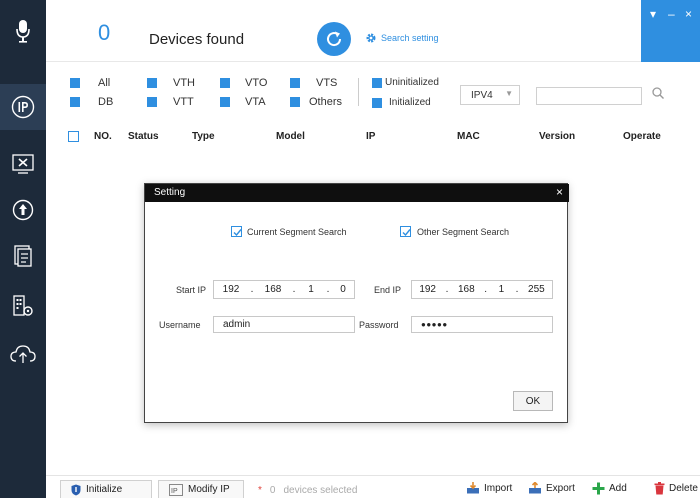 The height and width of the screenshot is (498, 700). I want to click on search-button, so click(658, 94).